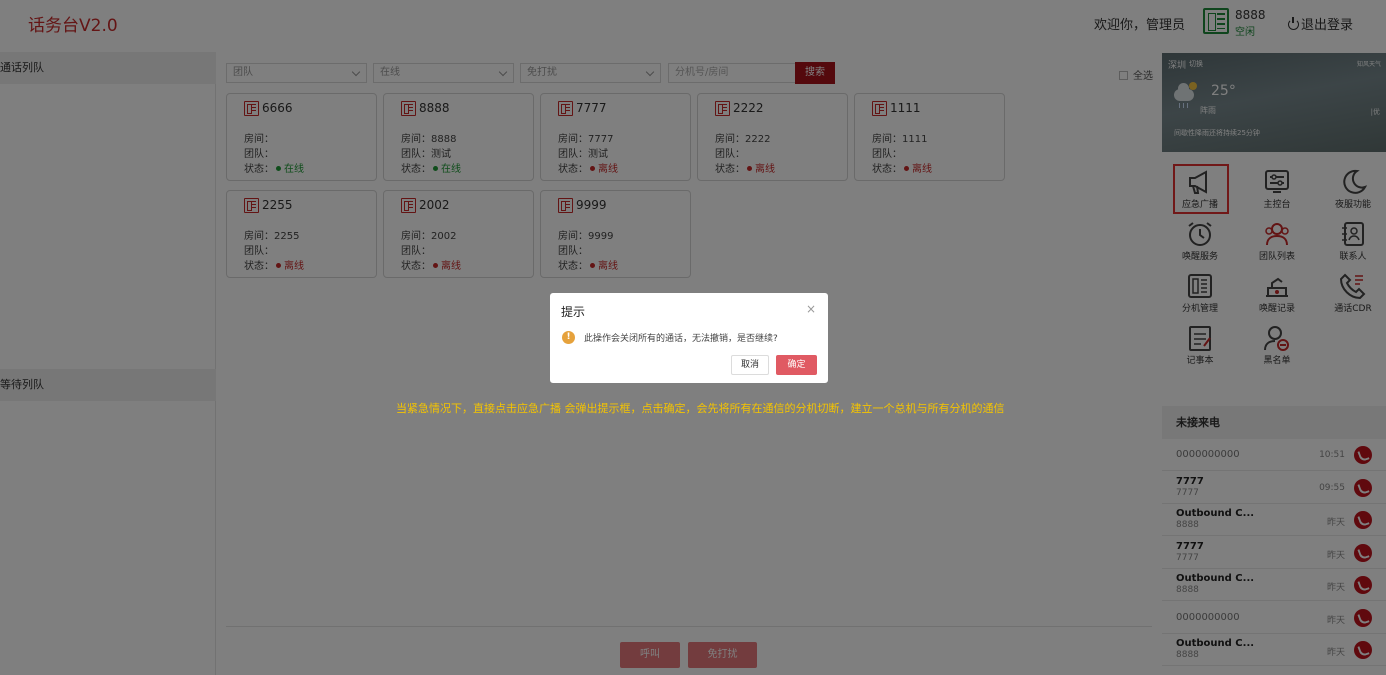  What do you see at coordinates (568, 337) in the screenshot?
I see `warning-icon: !` at bounding box center [568, 337].